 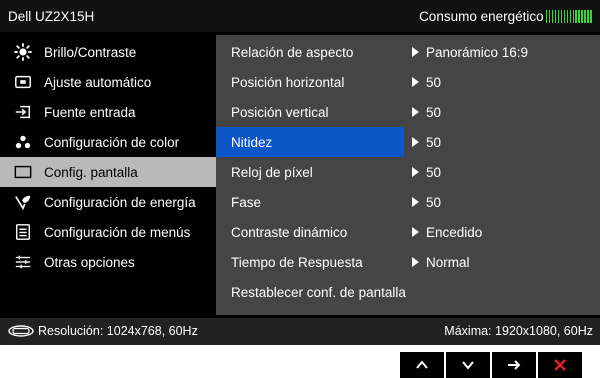 I want to click on setting-pixel-clock: Reloj de píxel 50, so click(x=408, y=172).